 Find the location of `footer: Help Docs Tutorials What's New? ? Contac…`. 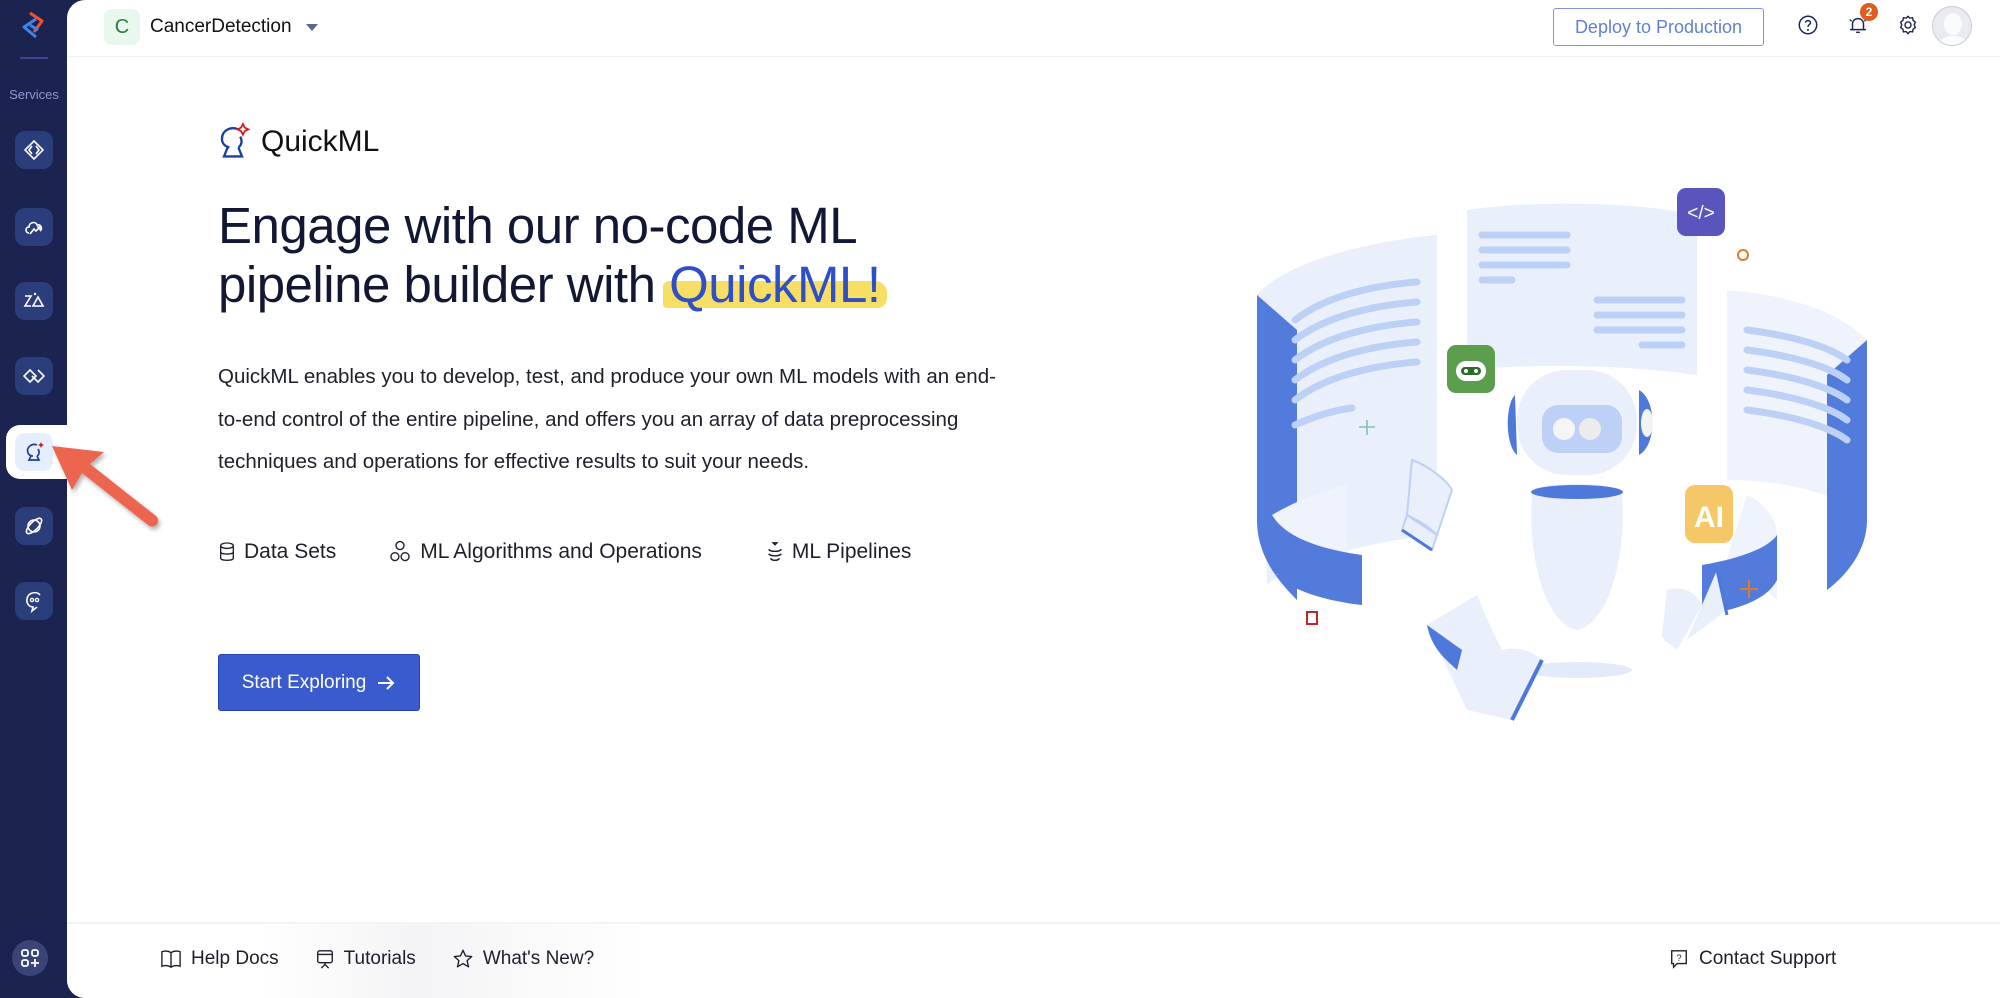

footer: Help Docs Tutorials What's New? ? Contac… is located at coordinates (1033, 960).